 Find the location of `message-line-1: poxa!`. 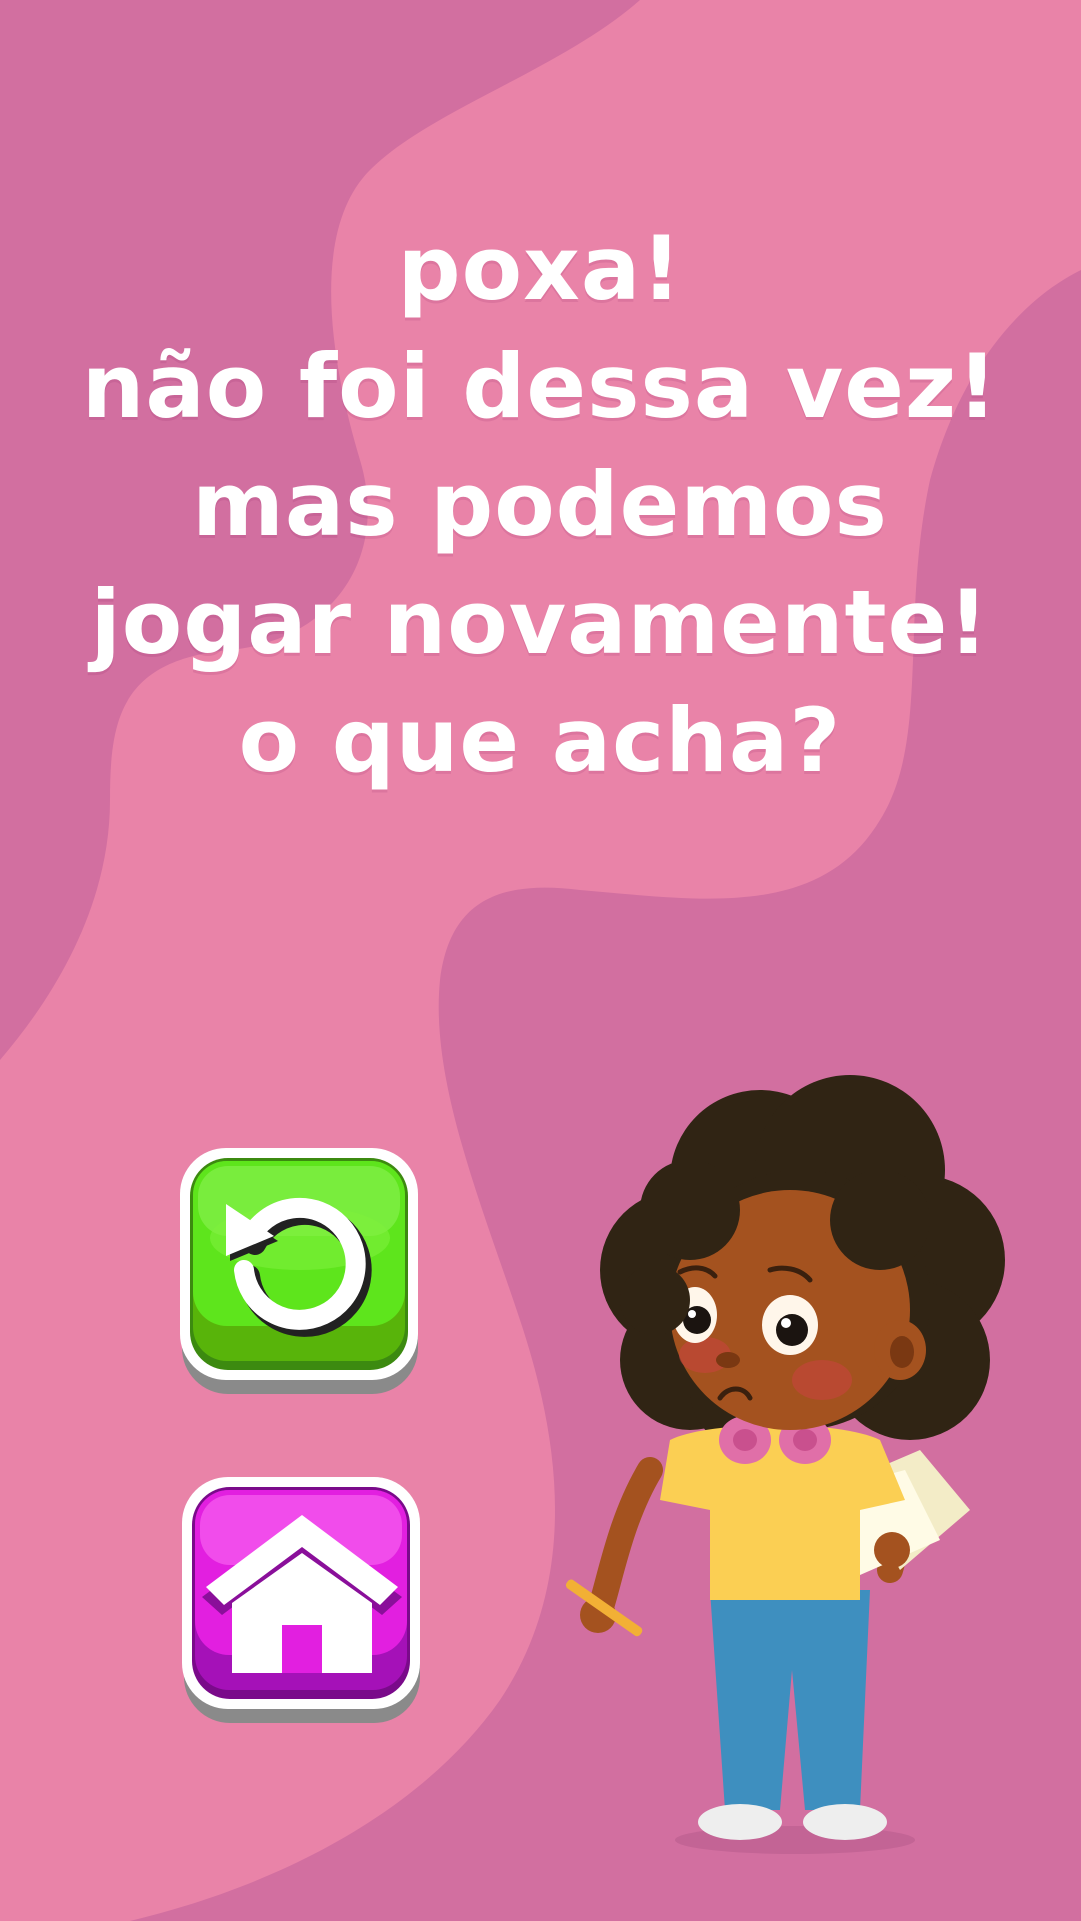

message-line-1: poxa! is located at coordinates (540, 268).